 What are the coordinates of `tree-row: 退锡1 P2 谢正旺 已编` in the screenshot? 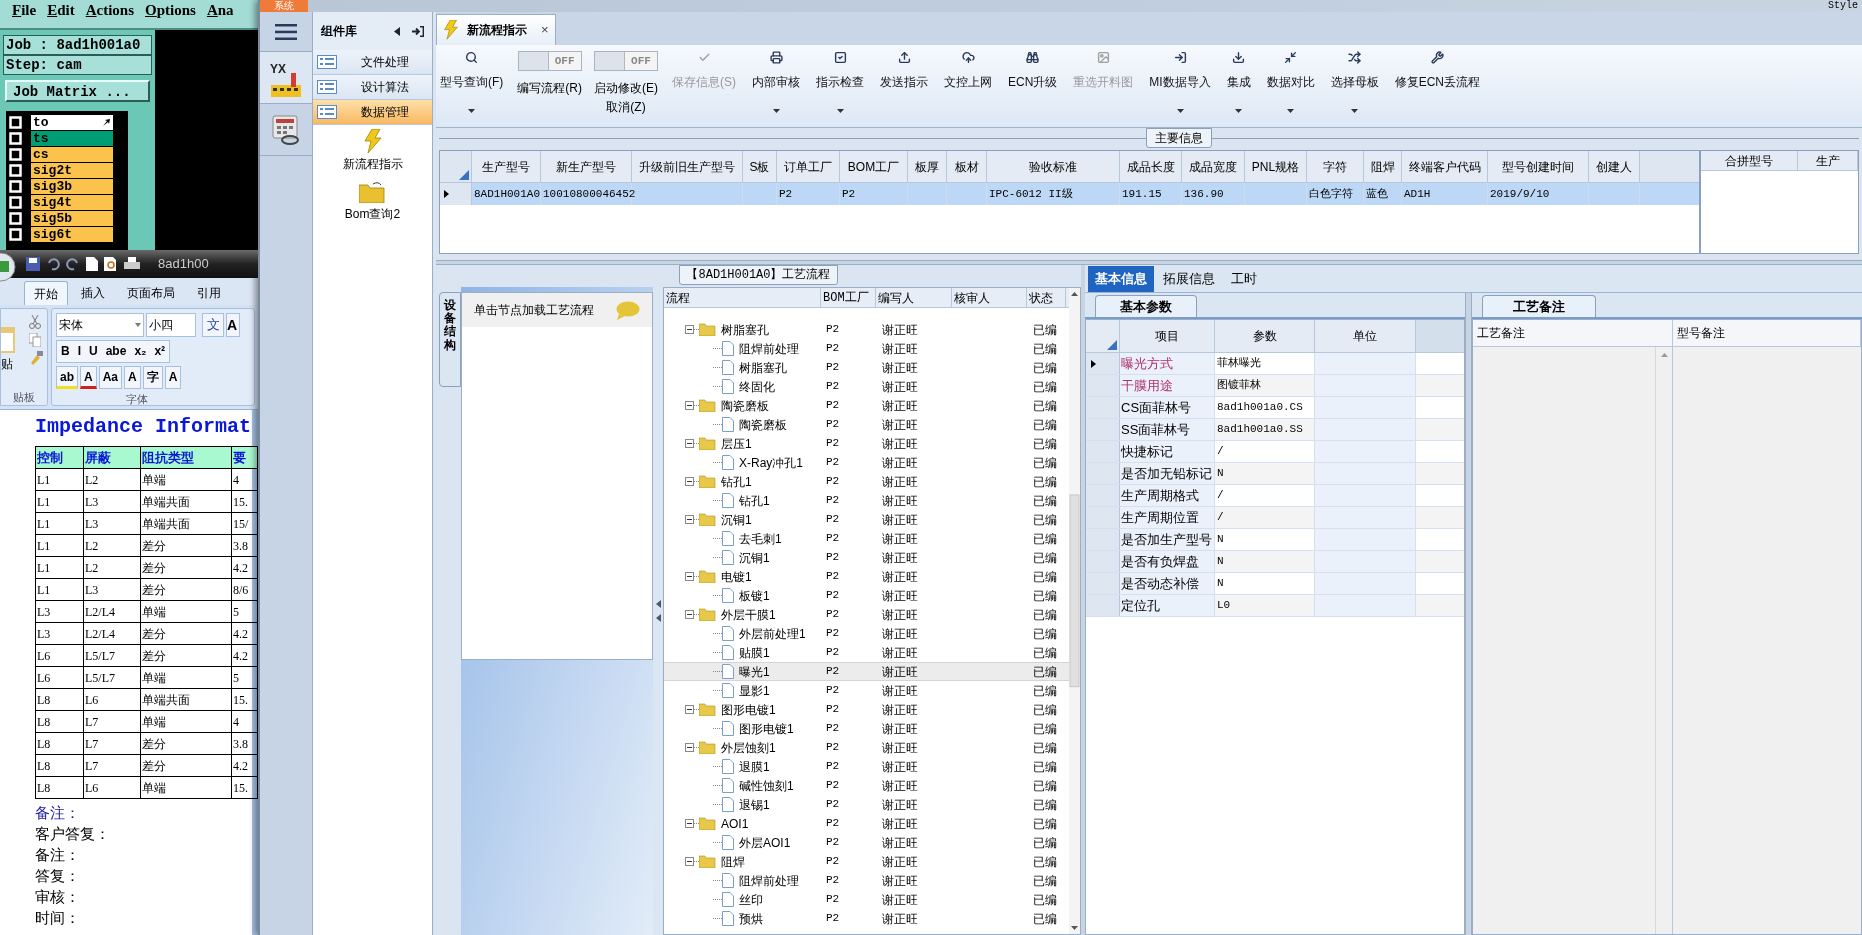 It's located at (866, 804).